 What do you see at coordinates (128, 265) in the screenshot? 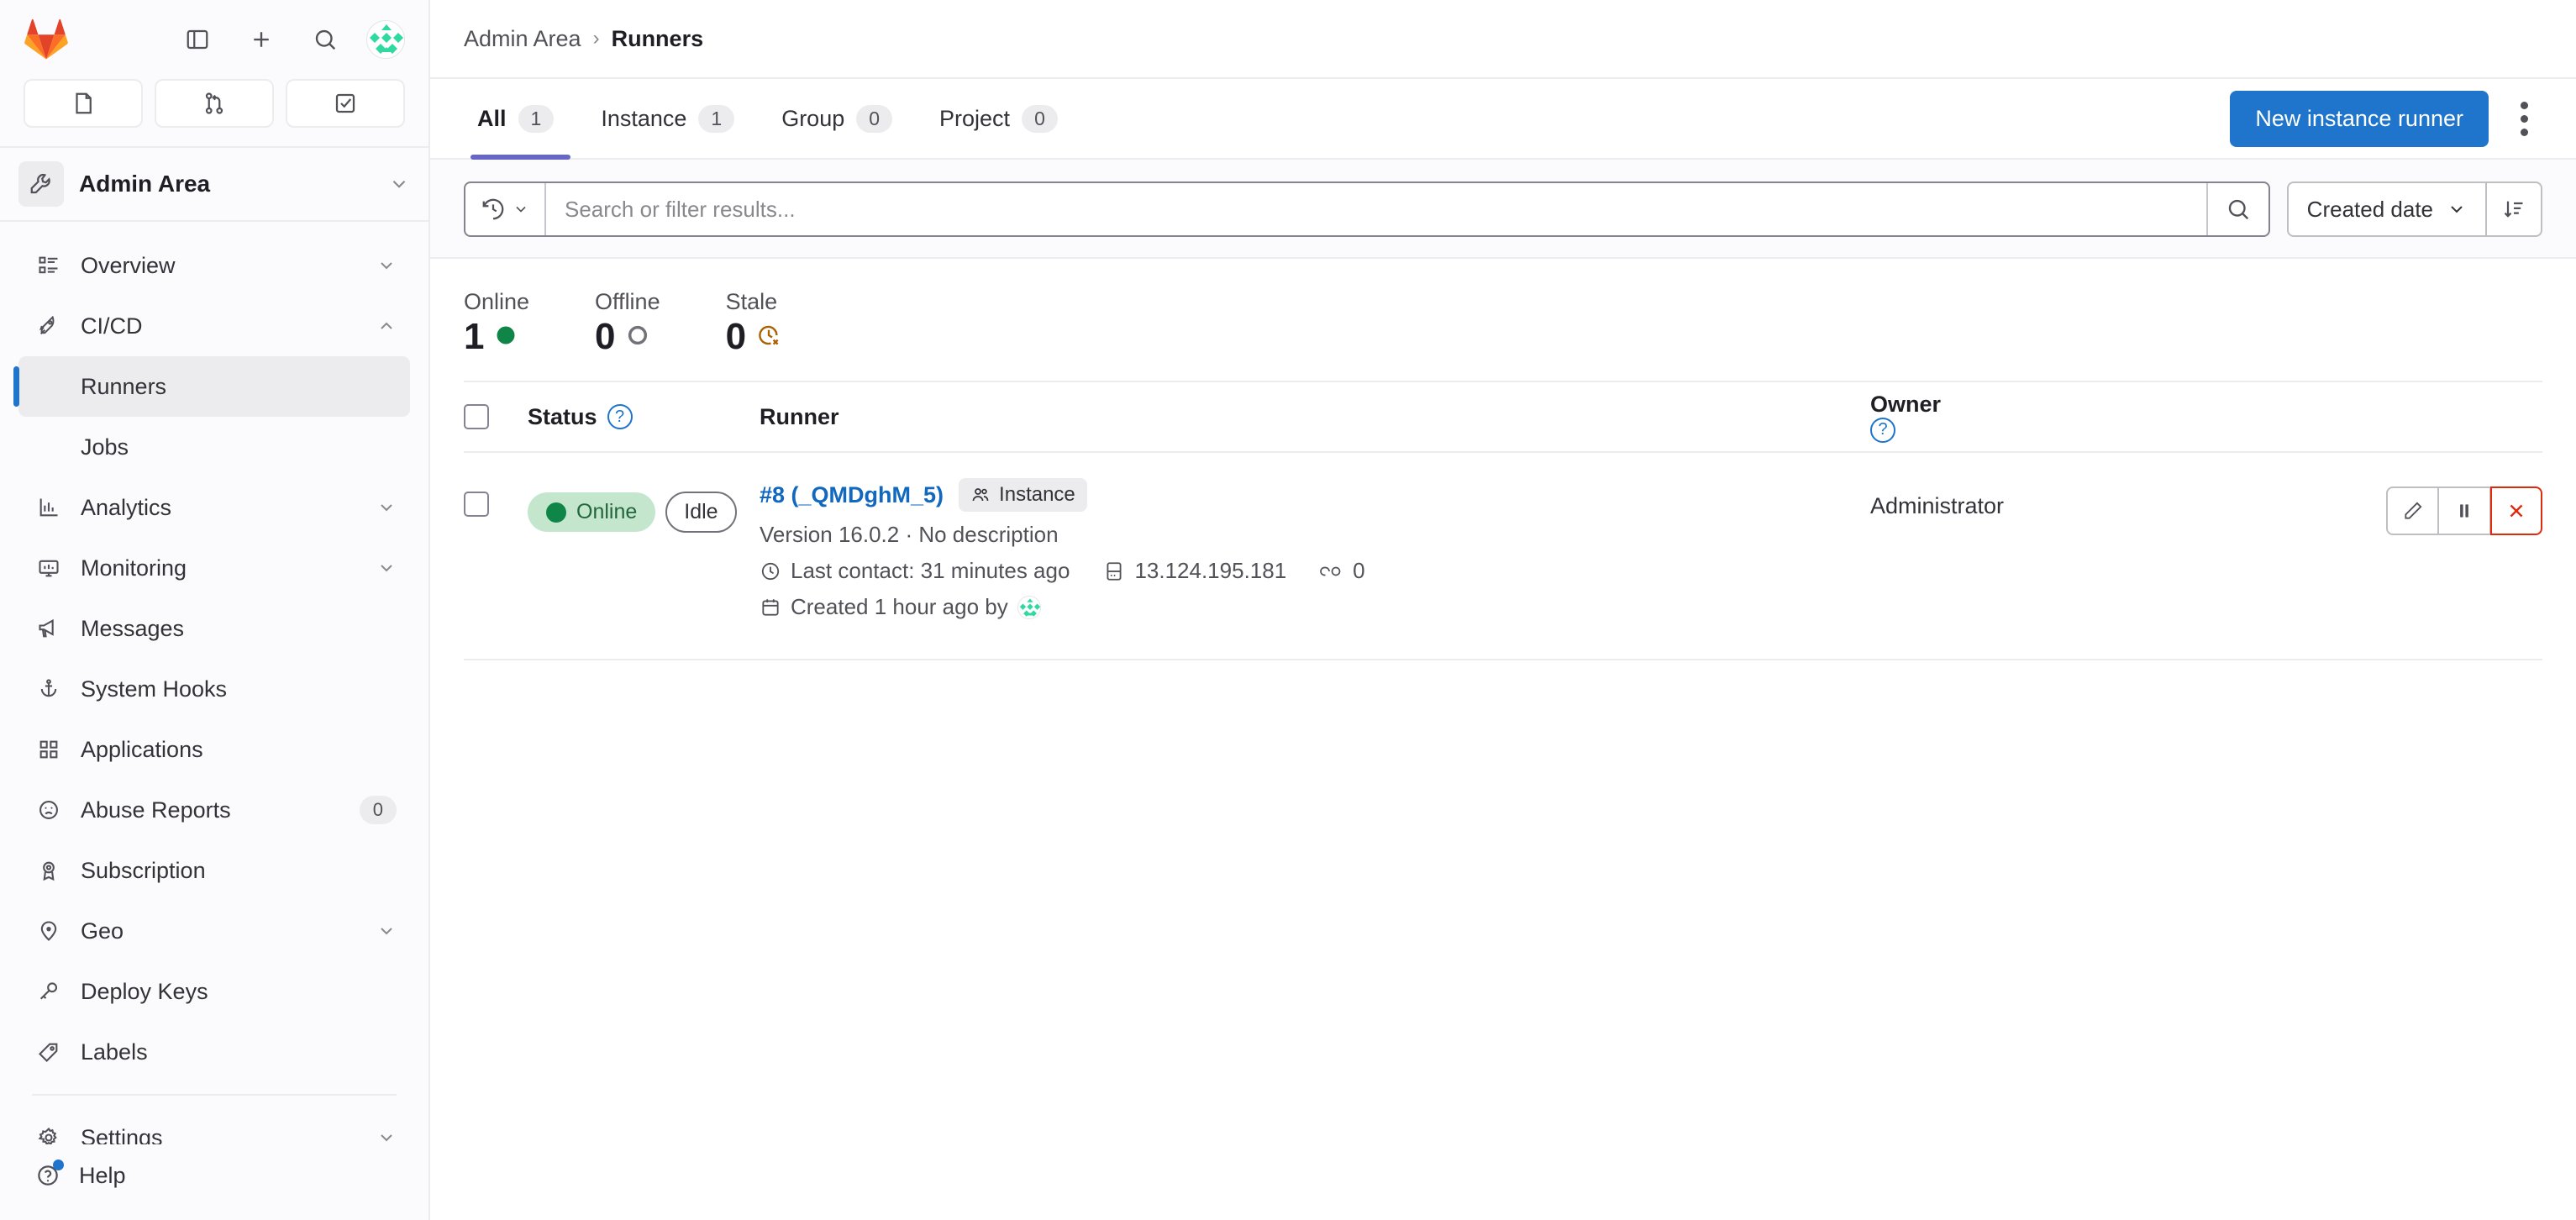
I see `sidebar-item-label: Overview` at bounding box center [128, 265].